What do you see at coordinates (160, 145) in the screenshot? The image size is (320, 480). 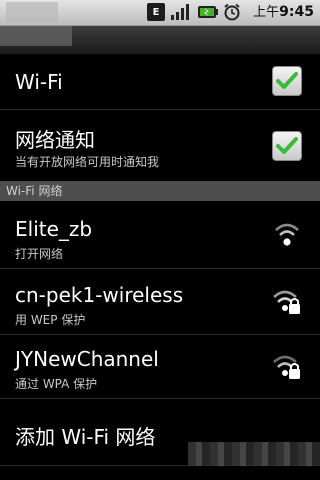 I see `network-notification-row: 网络通知 当有开放网络可用时通知我` at bounding box center [160, 145].